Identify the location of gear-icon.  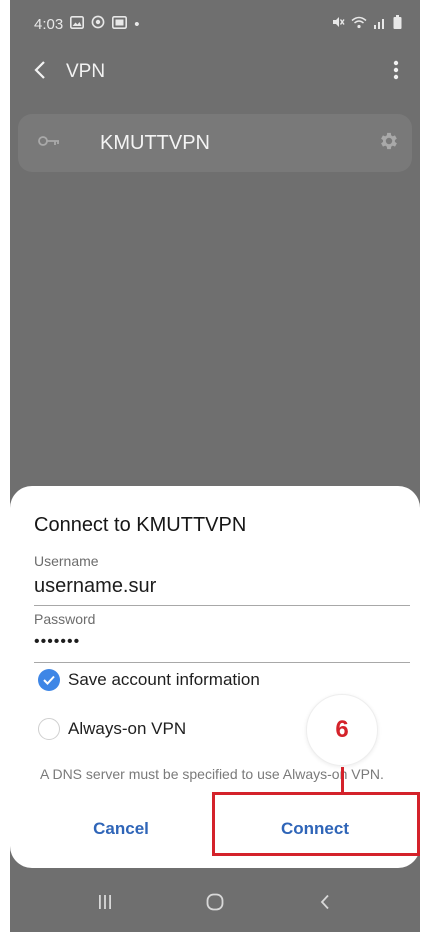
(389, 143).